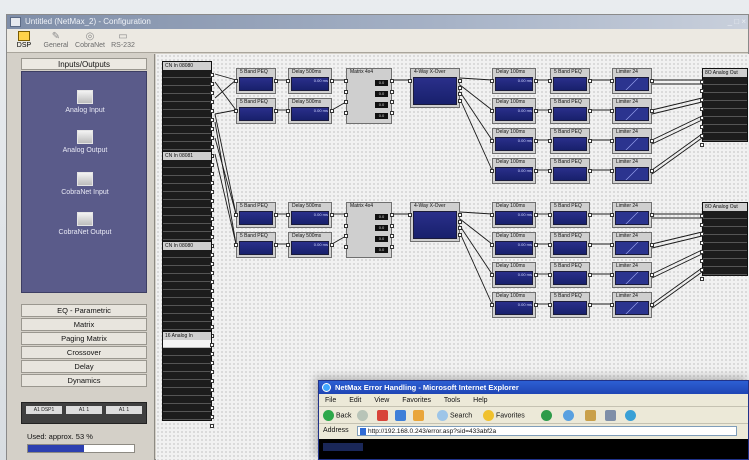 The image size is (749, 460). What do you see at coordinates (611, 415) in the screenshot?
I see `print-button` at bounding box center [611, 415].